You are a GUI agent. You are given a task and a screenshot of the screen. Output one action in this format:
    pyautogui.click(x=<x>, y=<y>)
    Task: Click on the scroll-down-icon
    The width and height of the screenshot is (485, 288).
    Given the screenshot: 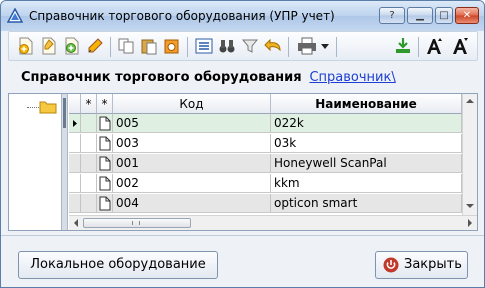 What is the action you would take?
    pyautogui.click(x=470, y=206)
    